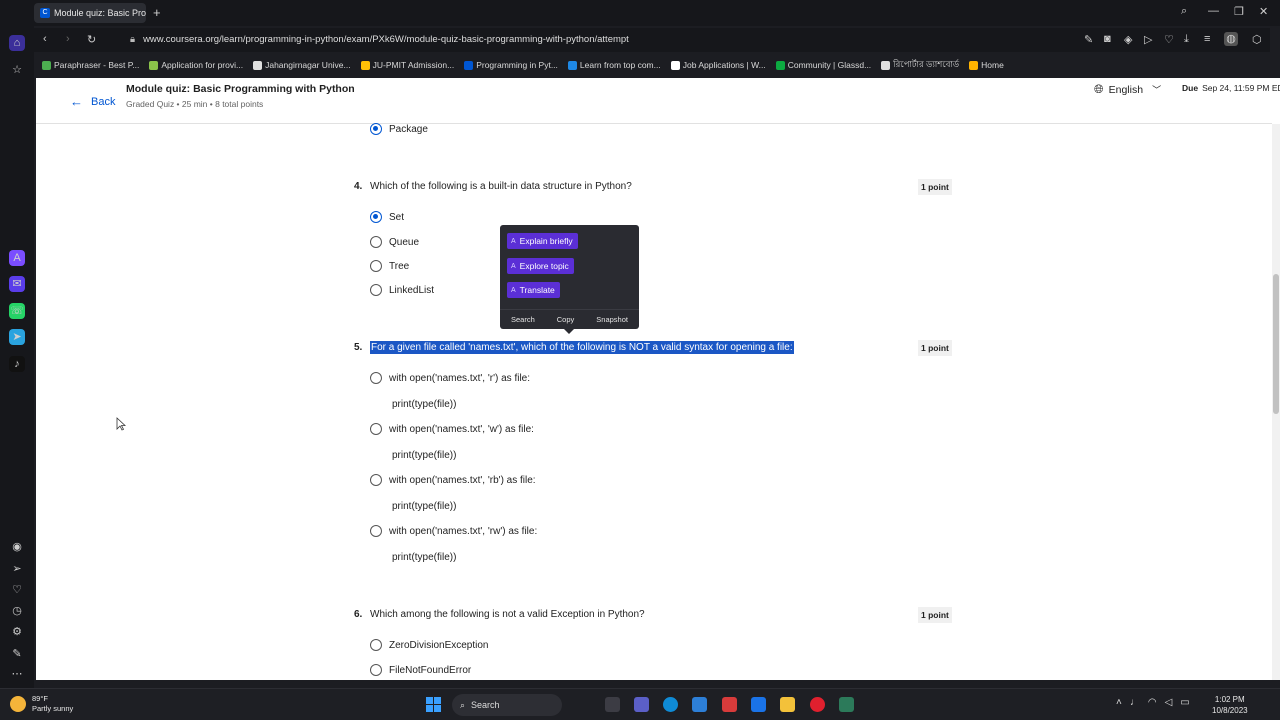 The image size is (1280, 720). I want to click on weather-widget: 89°F Partly sunny, so click(41, 704).